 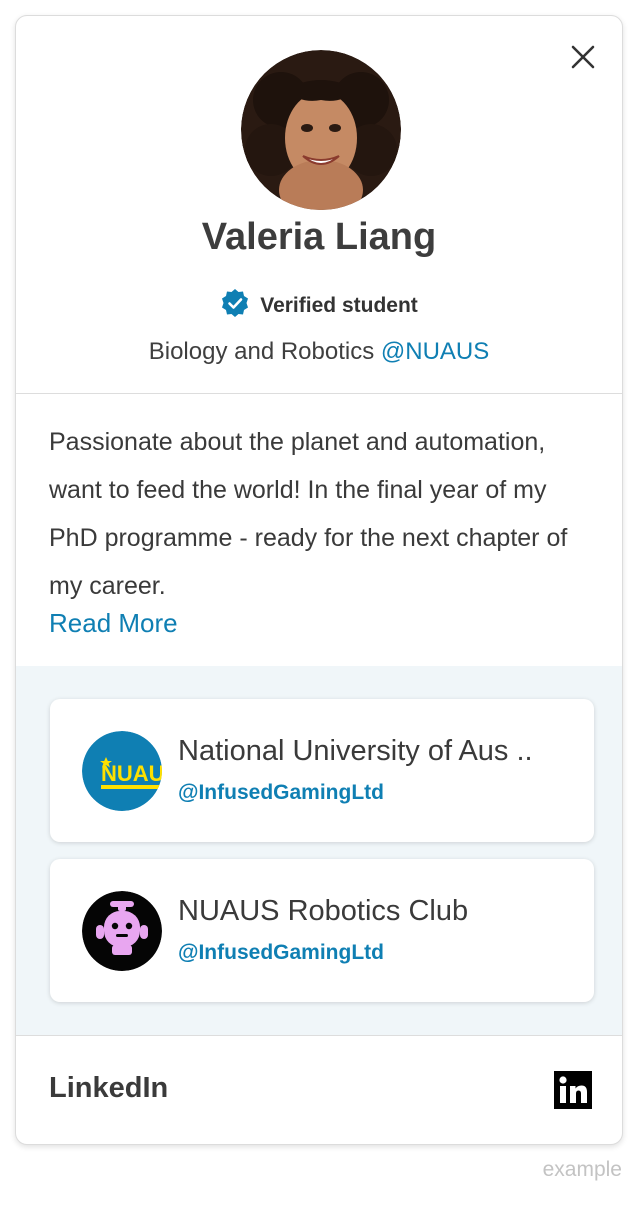 What do you see at coordinates (322, 930) in the screenshot?
I see `organization-card-robotics-club: NUAUS Robotics Club @InfusedGamingLtd` at bounding box center [322, 930].